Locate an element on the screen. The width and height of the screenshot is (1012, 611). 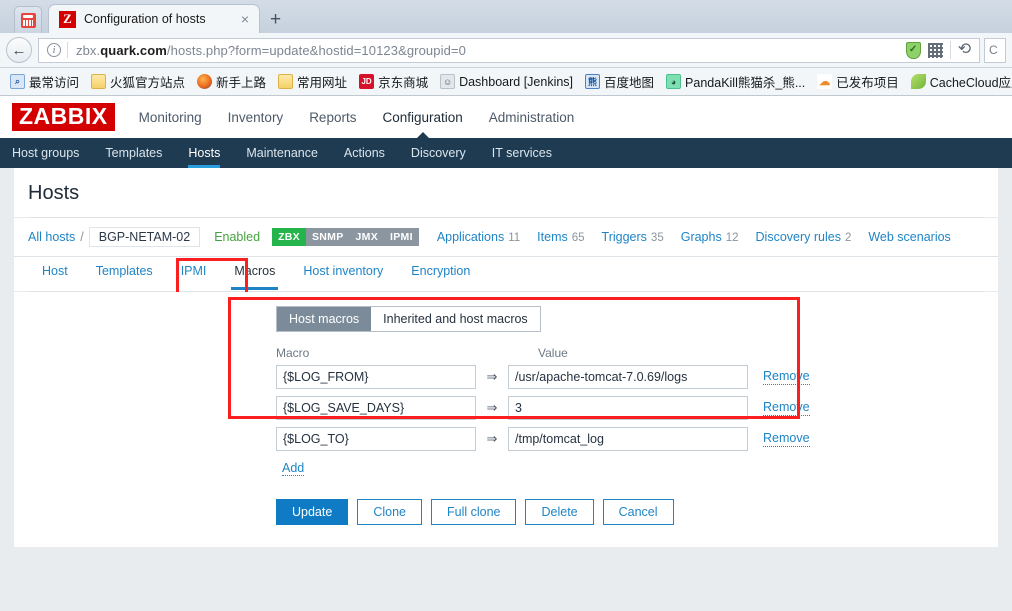
host-link-web-scenarios: Web scenarios is located at coordinates (909, 237).